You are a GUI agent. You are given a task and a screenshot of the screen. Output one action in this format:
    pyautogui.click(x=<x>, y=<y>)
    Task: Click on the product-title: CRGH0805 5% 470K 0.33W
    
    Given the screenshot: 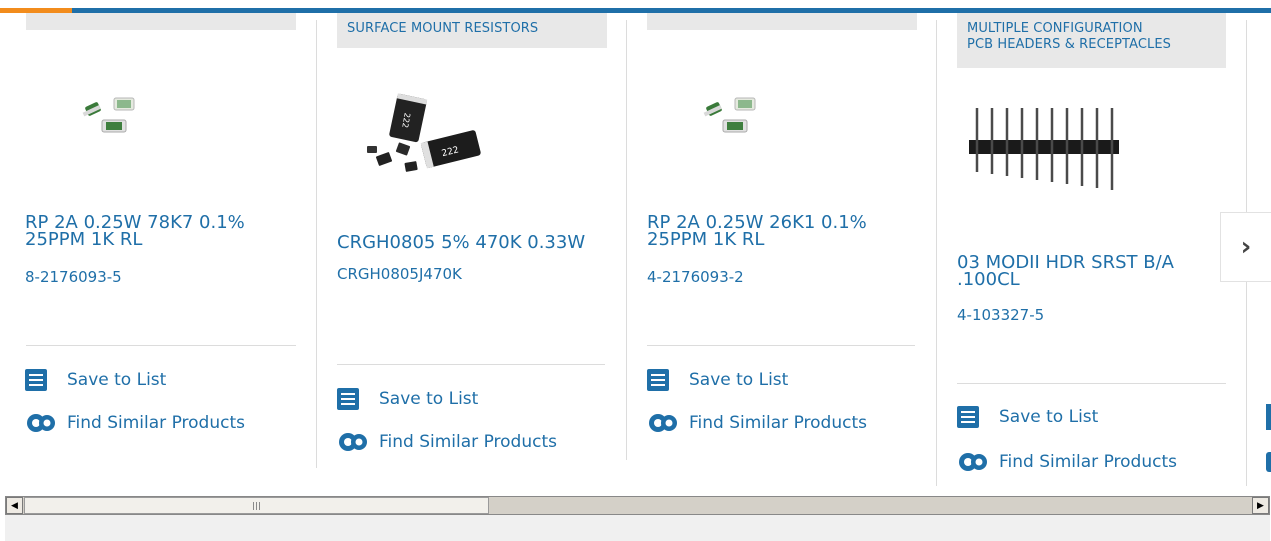 What is the action you would take?
    pyautogui.click(x=482, y=243)
    